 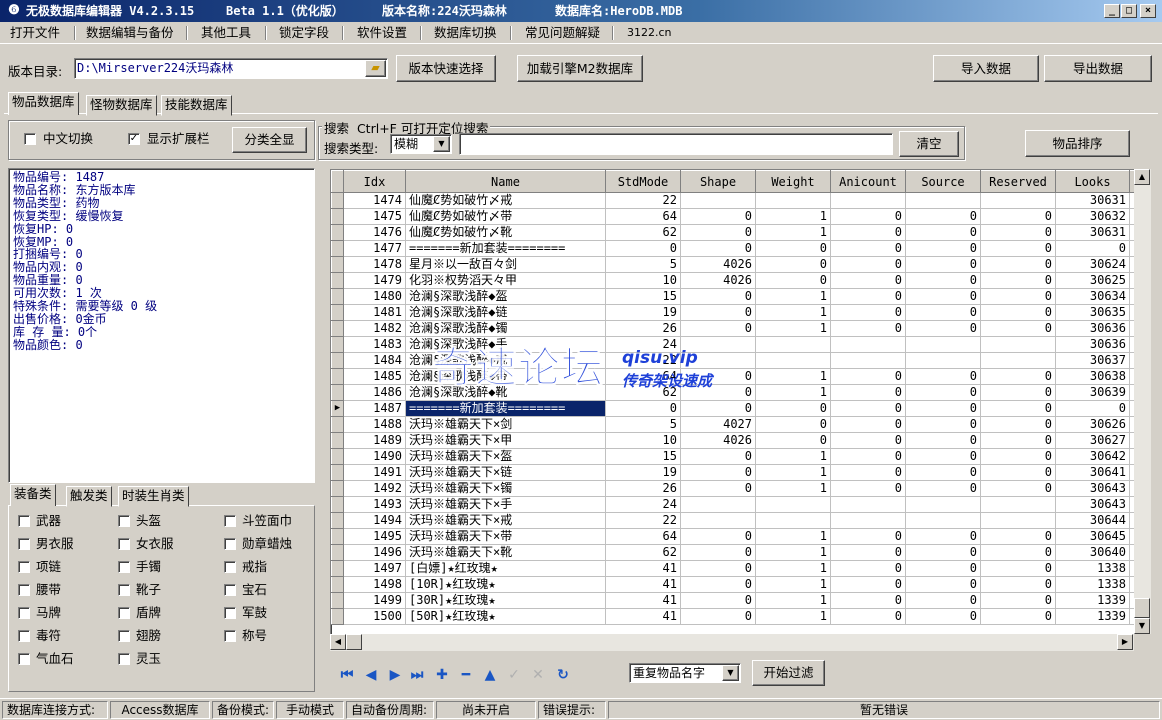 I want to click on cell-idx: 1490, so click(x=374, y=456).